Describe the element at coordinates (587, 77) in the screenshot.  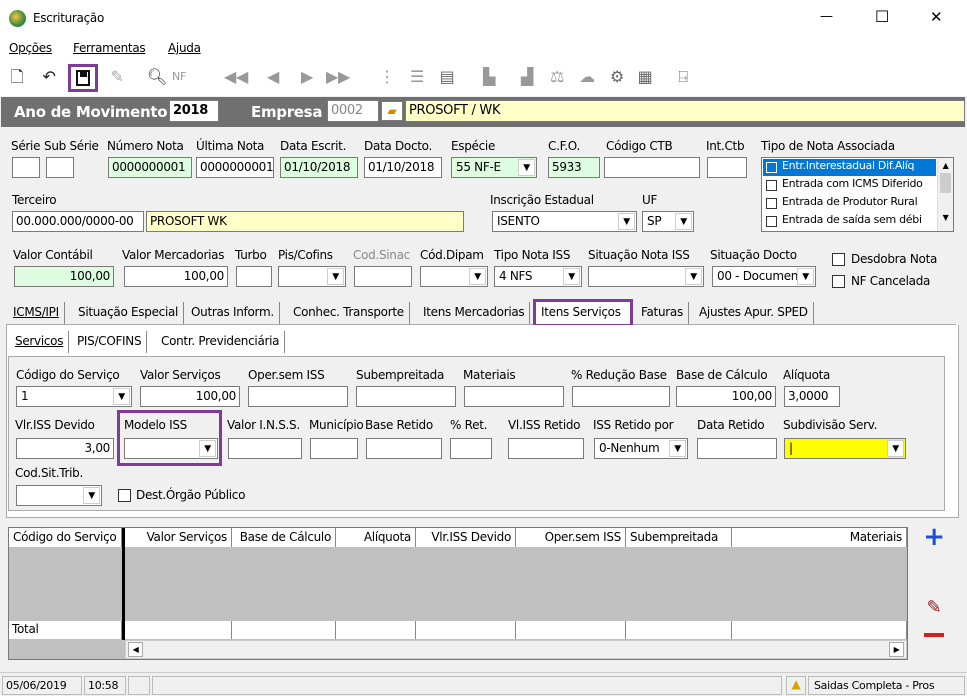
I see `cloud-icon: ☁` at that location.